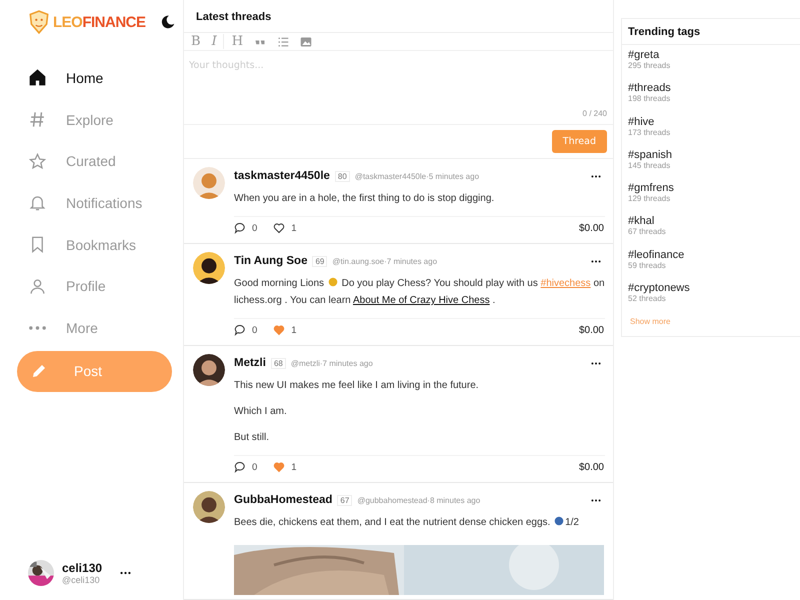 The width and height of the screenshot is (800, 600). What do you see at coordinates (283, 42) in the screenshot?
I see `list-icon` at bounding box center [283, 42].